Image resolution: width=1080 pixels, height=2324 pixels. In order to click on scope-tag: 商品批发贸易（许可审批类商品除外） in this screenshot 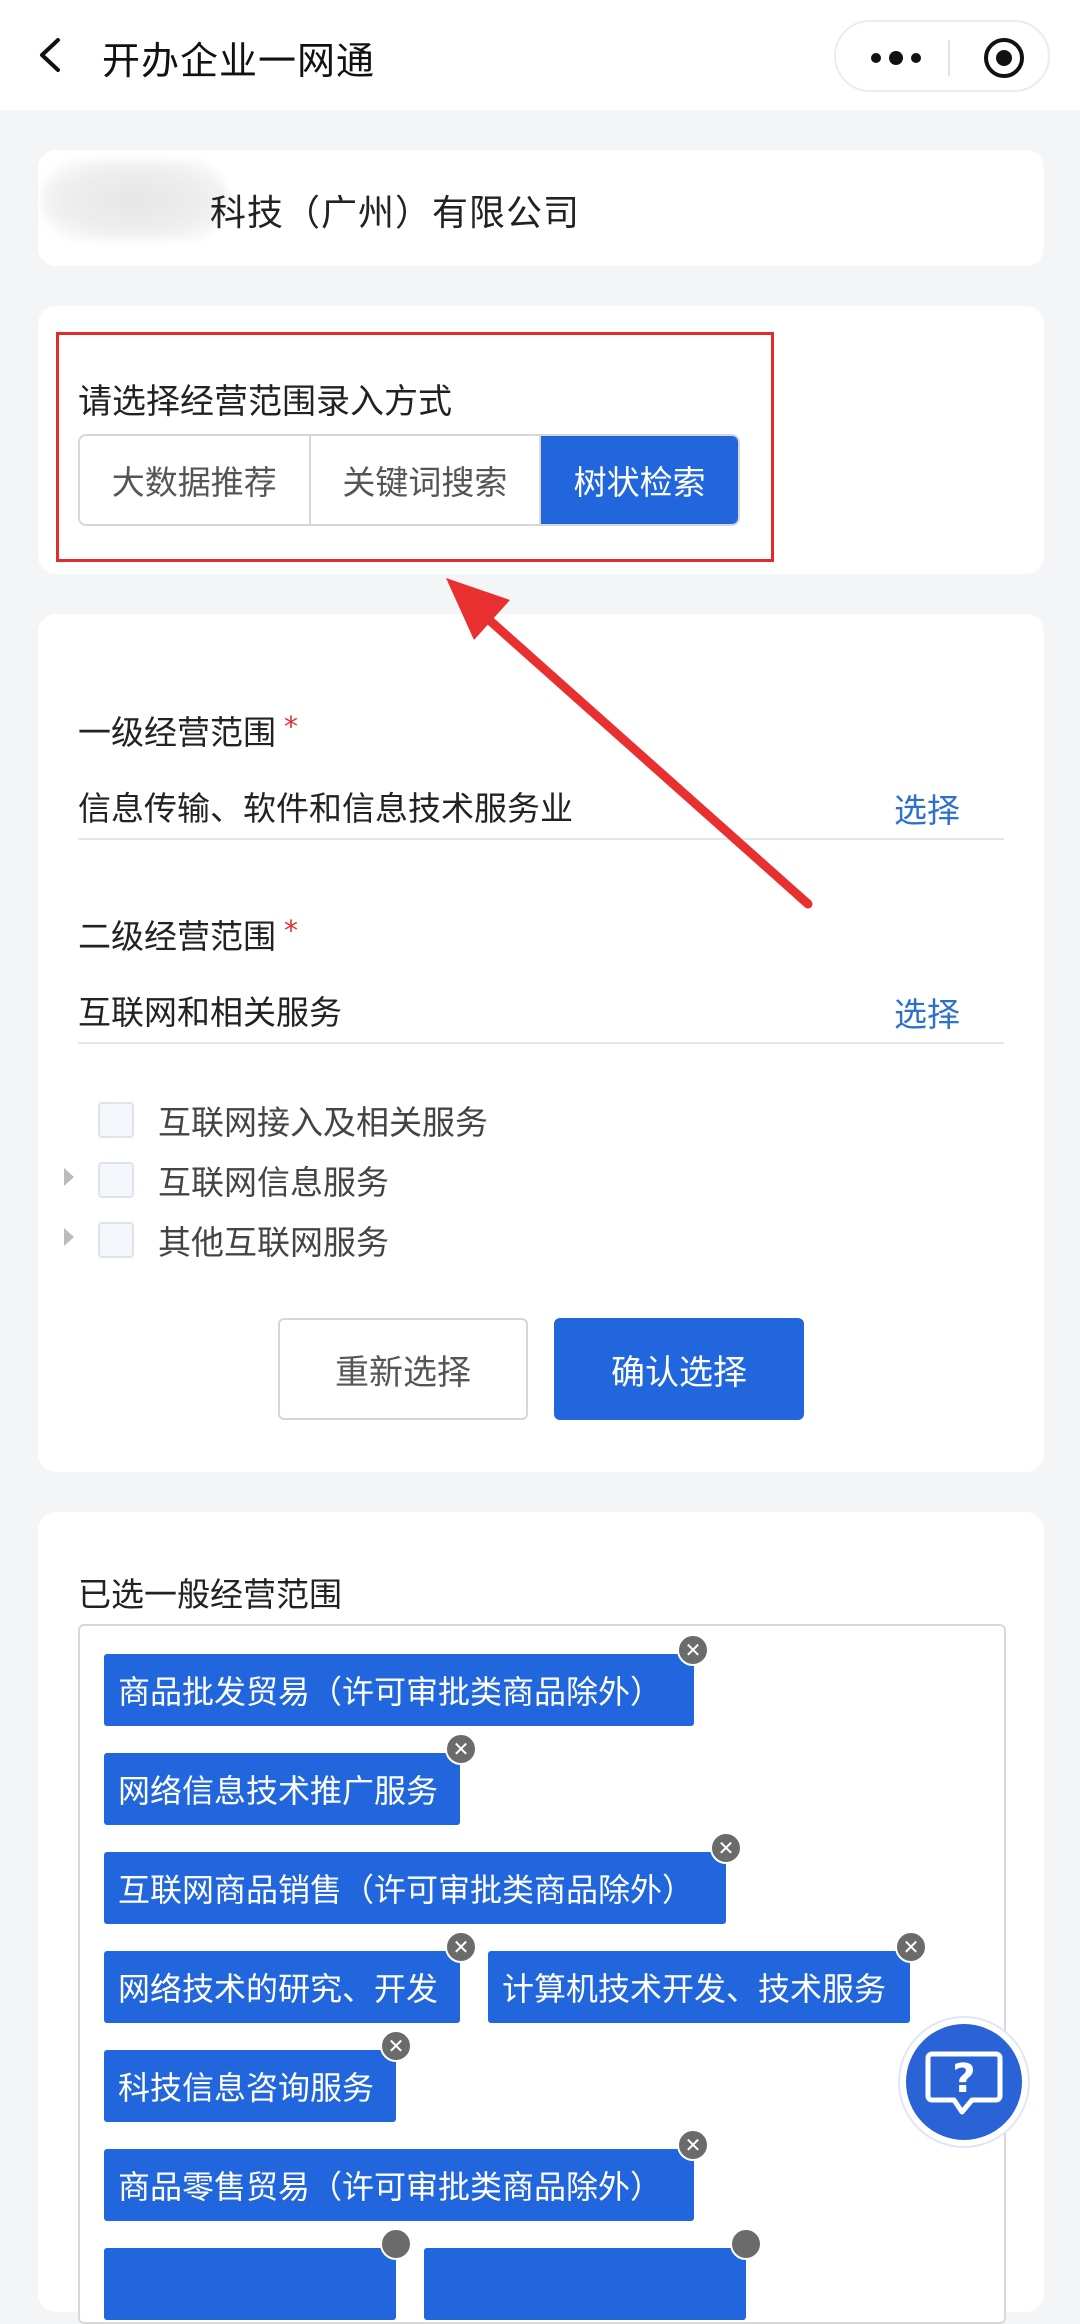, I will do `click(399, 1690)`.